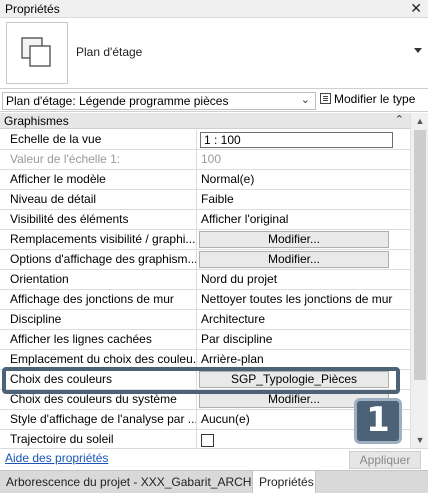 This screenshot has width=428, height=493. I want to click on property-row-afficher-modele: Afficher le modèle Normal(e), so click(205, 180).